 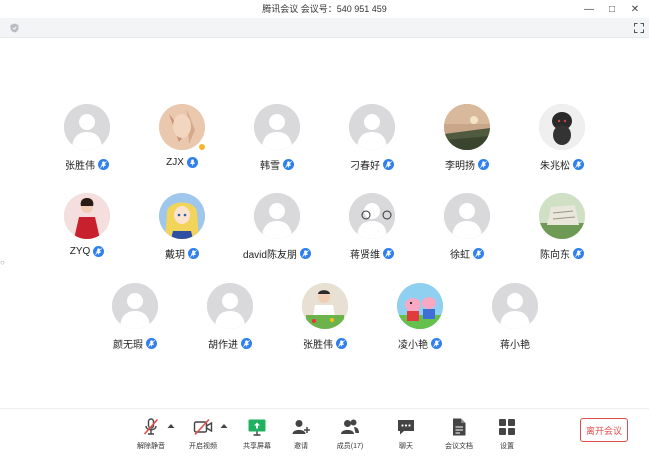 I want to click on mic-off-icon, so click(x=151, y=426).